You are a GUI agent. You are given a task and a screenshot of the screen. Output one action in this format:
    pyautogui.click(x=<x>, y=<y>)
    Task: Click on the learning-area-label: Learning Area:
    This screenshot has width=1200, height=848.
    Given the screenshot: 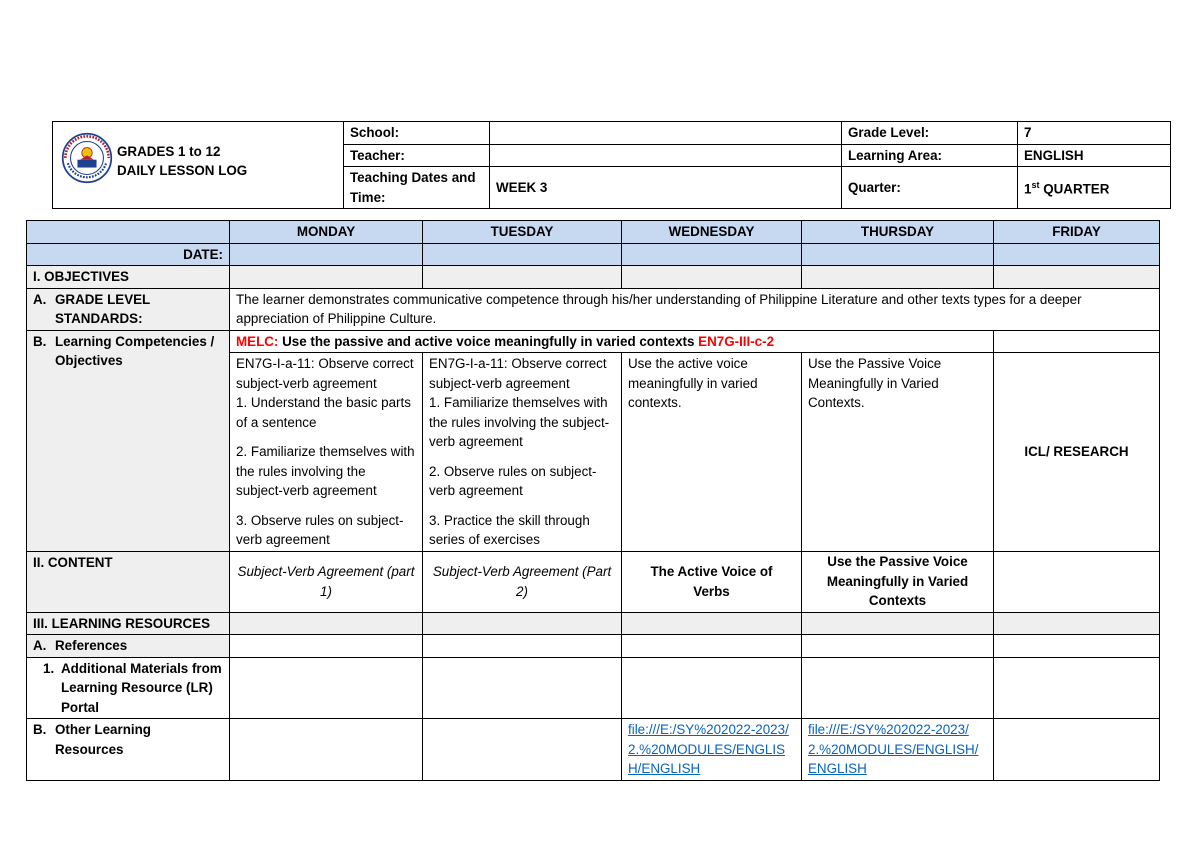 What is the action you would take?
    pyautogui.click(x=929, y=155)
    